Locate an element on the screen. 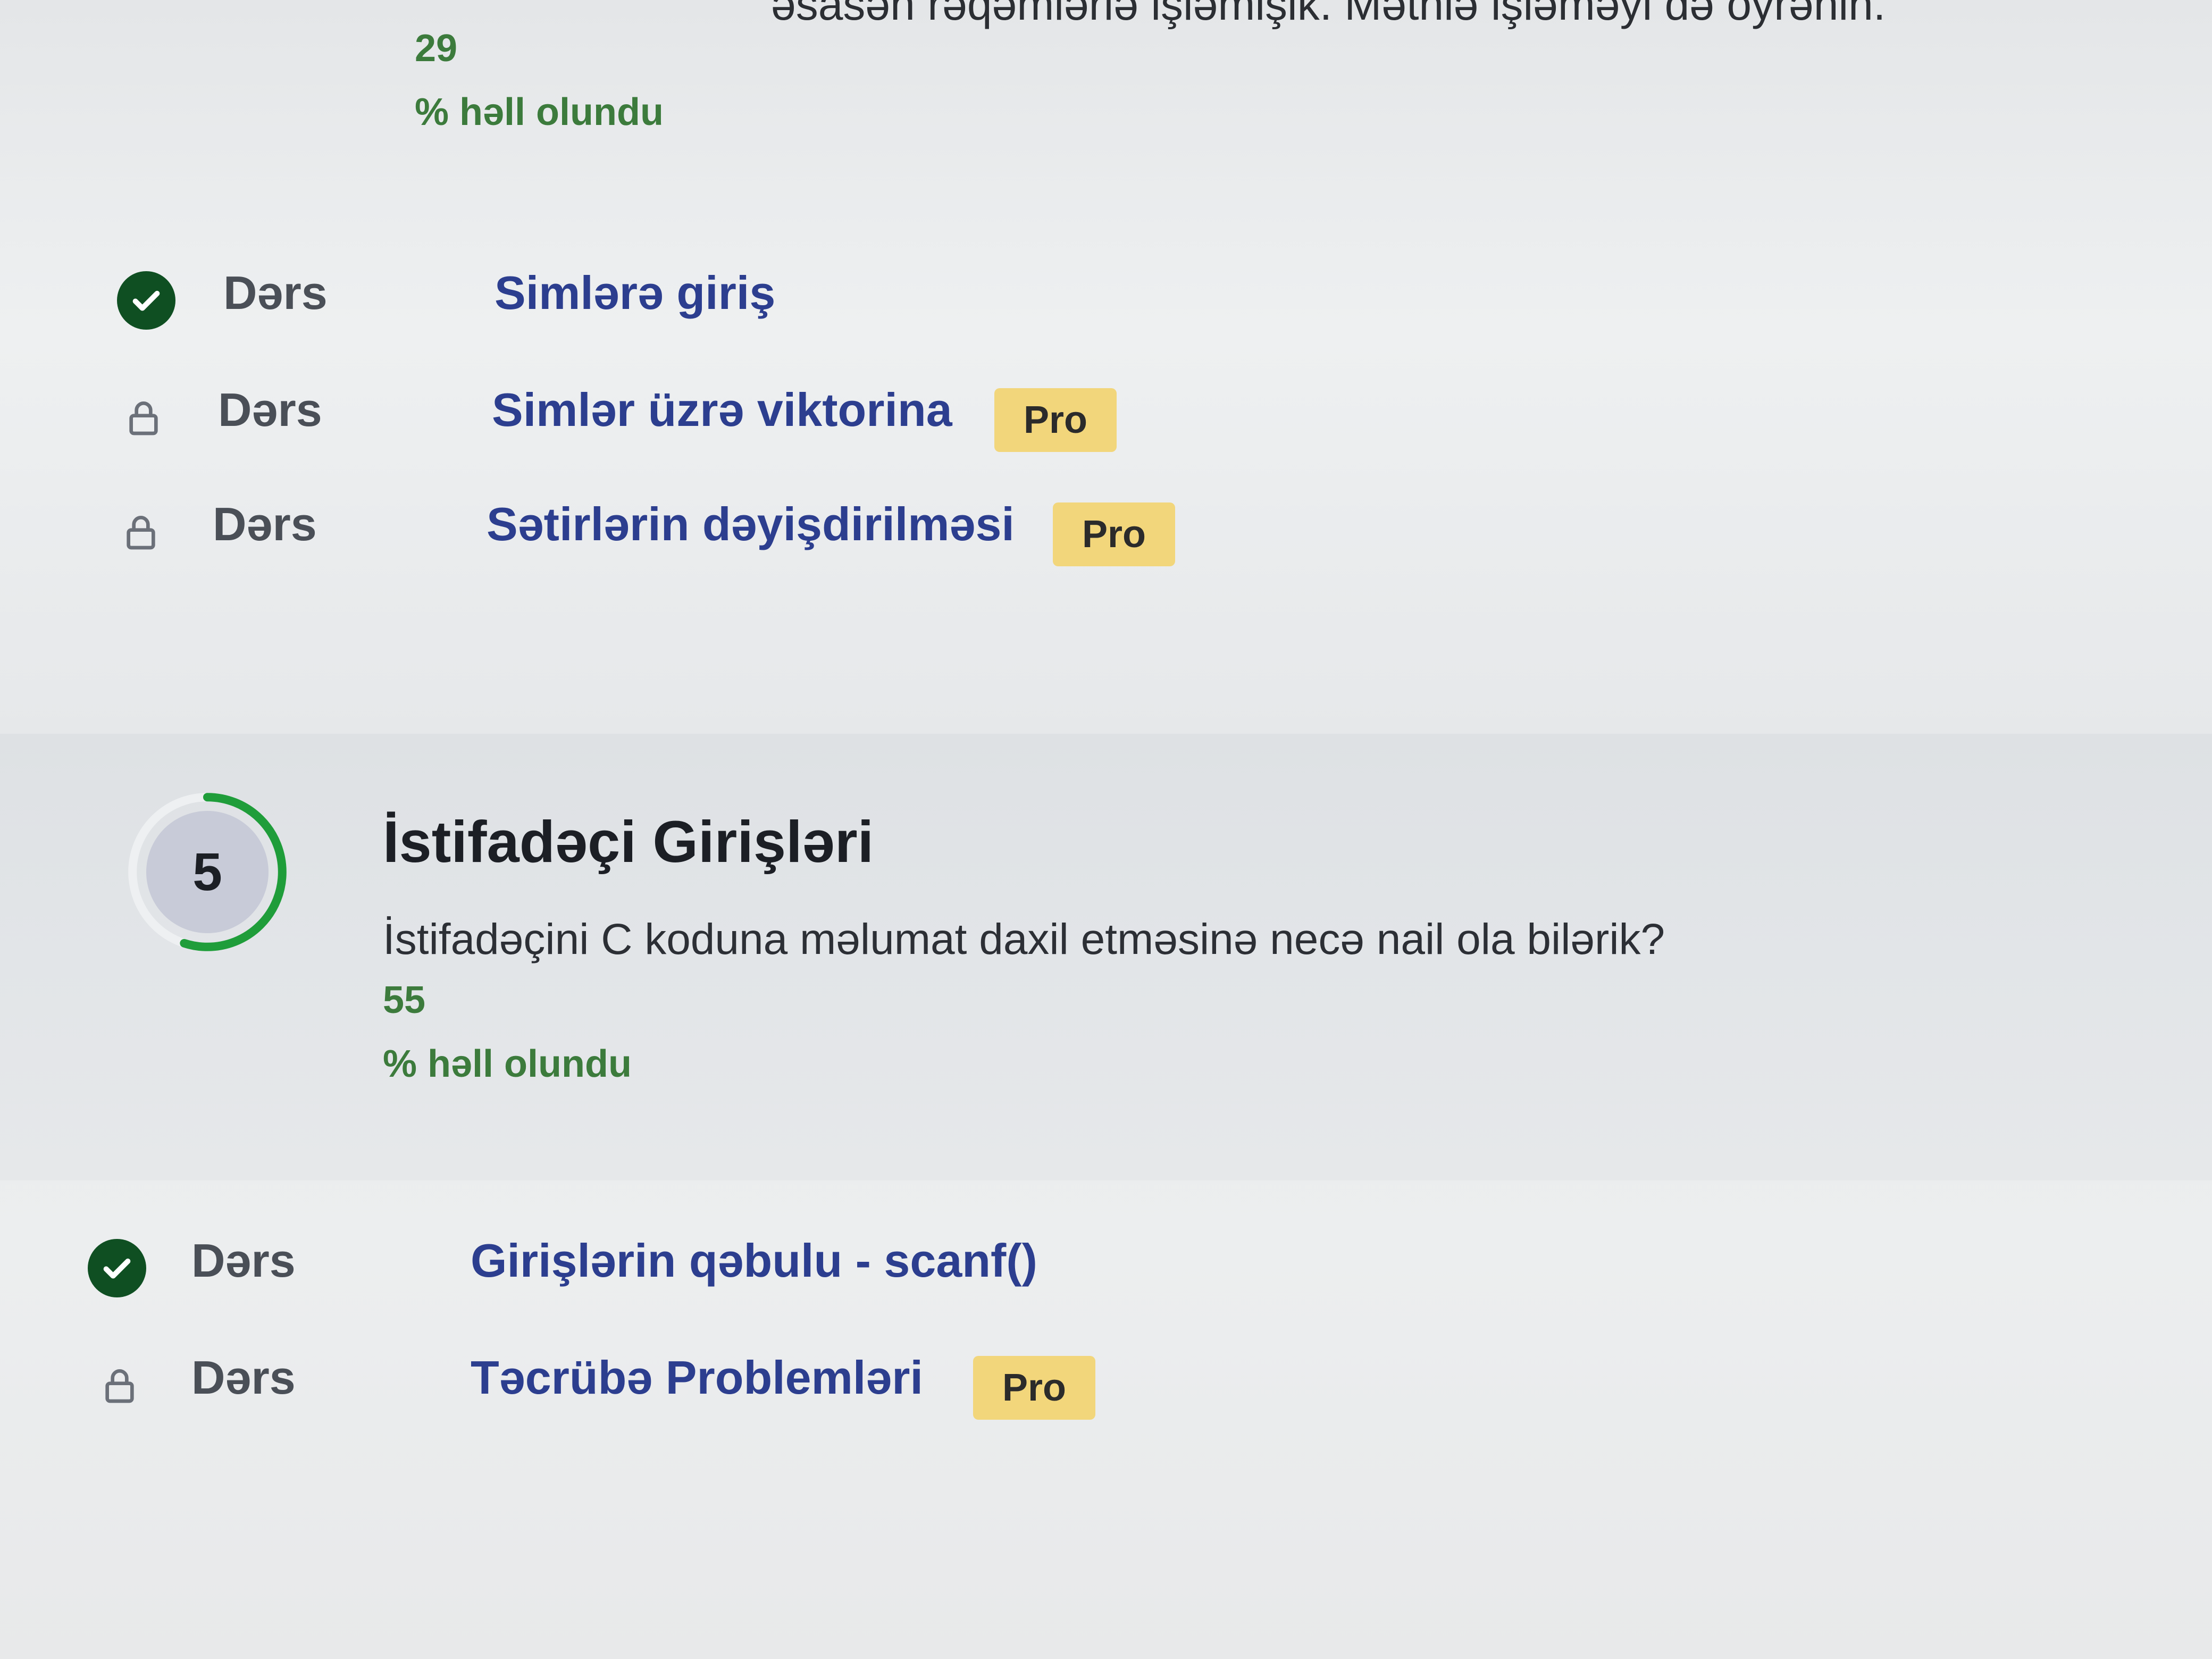 The height and width of the screenshot is (1659, 2212). lesson-row: Dərs Sətirlərin dəyişdirilməsi Pro is located at coordinates (1106, 534).